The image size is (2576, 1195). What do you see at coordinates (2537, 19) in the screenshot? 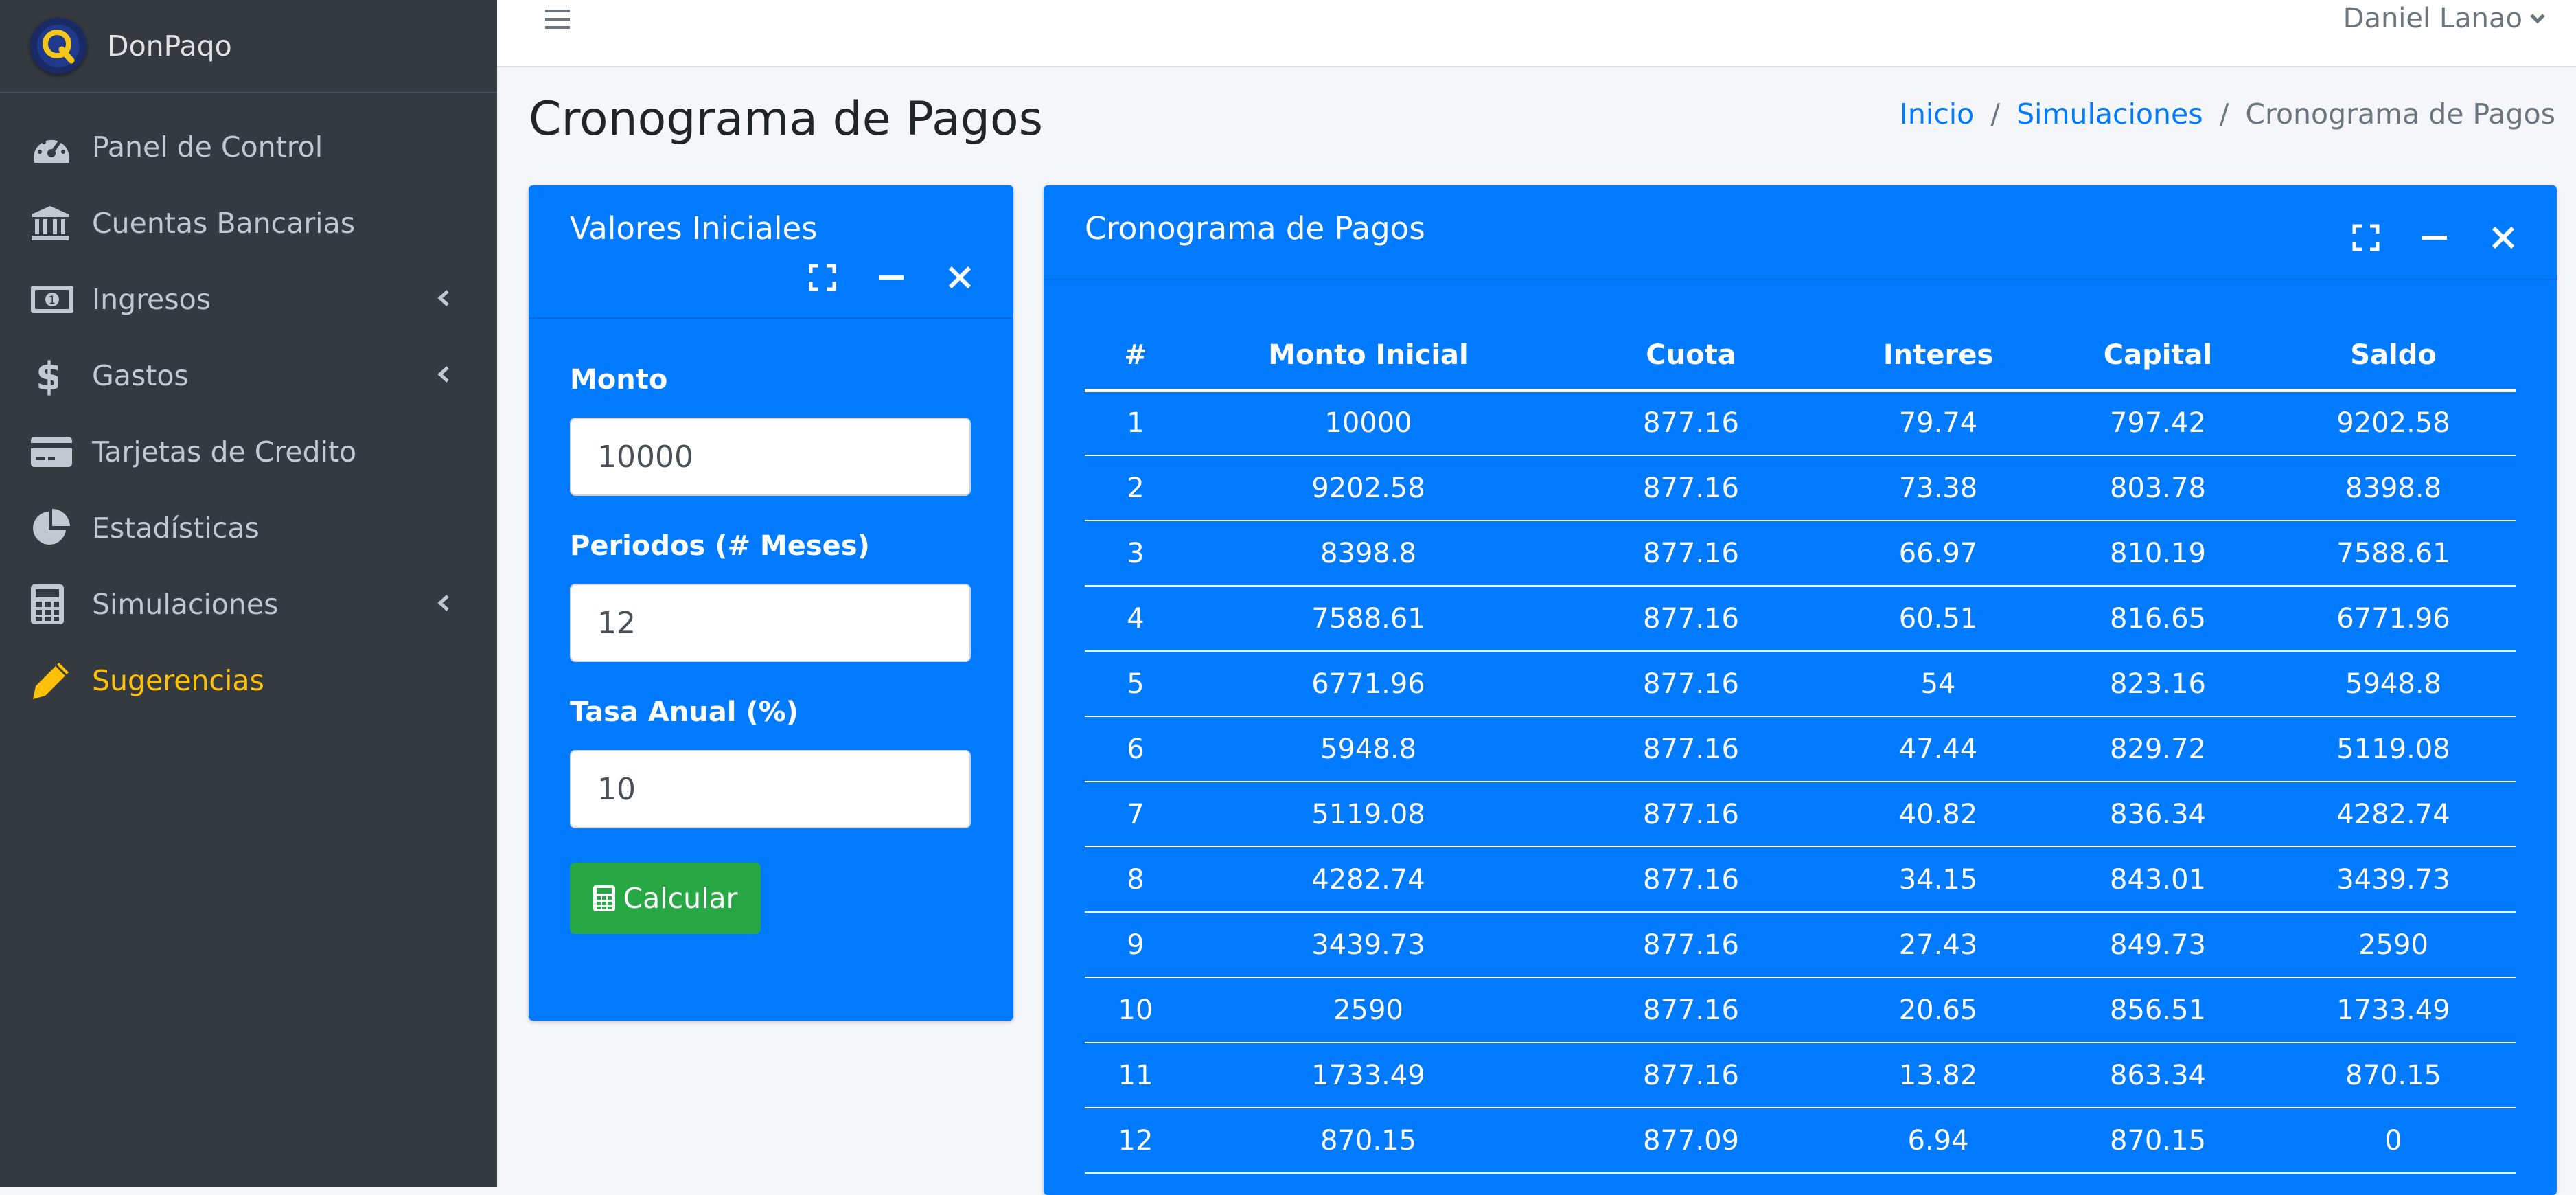
I see `chevron-down-icon` at bounding box center [2537, 19].